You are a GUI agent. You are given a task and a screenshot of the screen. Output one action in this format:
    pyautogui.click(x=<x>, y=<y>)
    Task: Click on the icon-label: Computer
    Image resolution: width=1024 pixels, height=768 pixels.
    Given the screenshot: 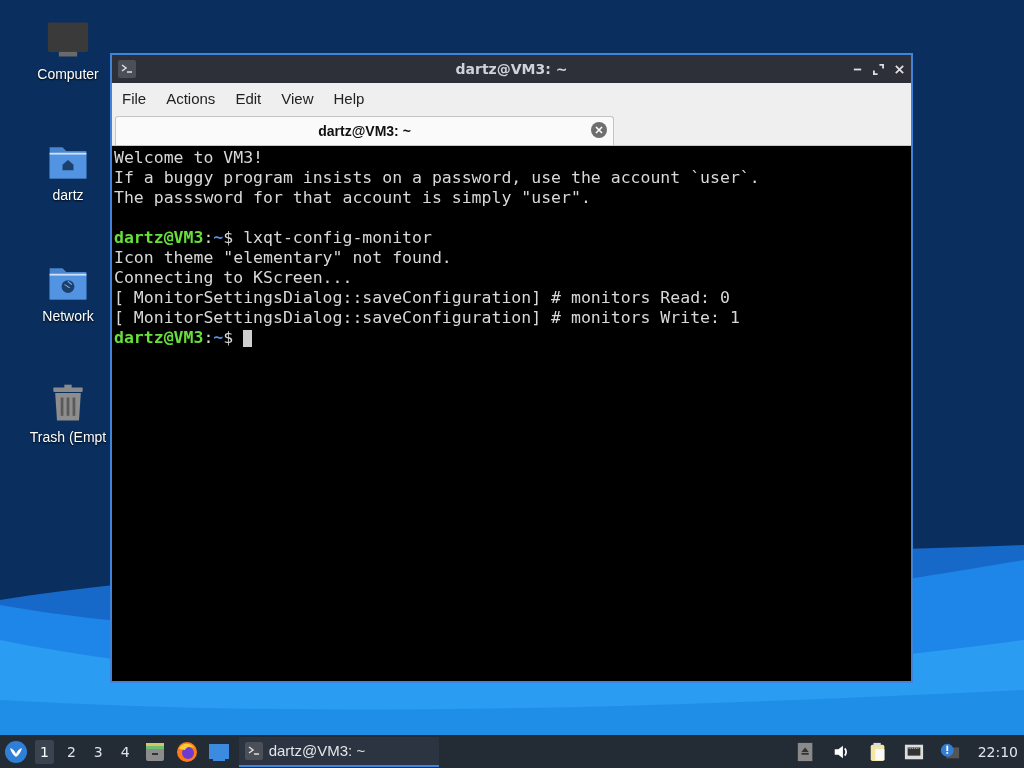 What is the action you would take?
    pyautogui.click(x=68, y=74)
    